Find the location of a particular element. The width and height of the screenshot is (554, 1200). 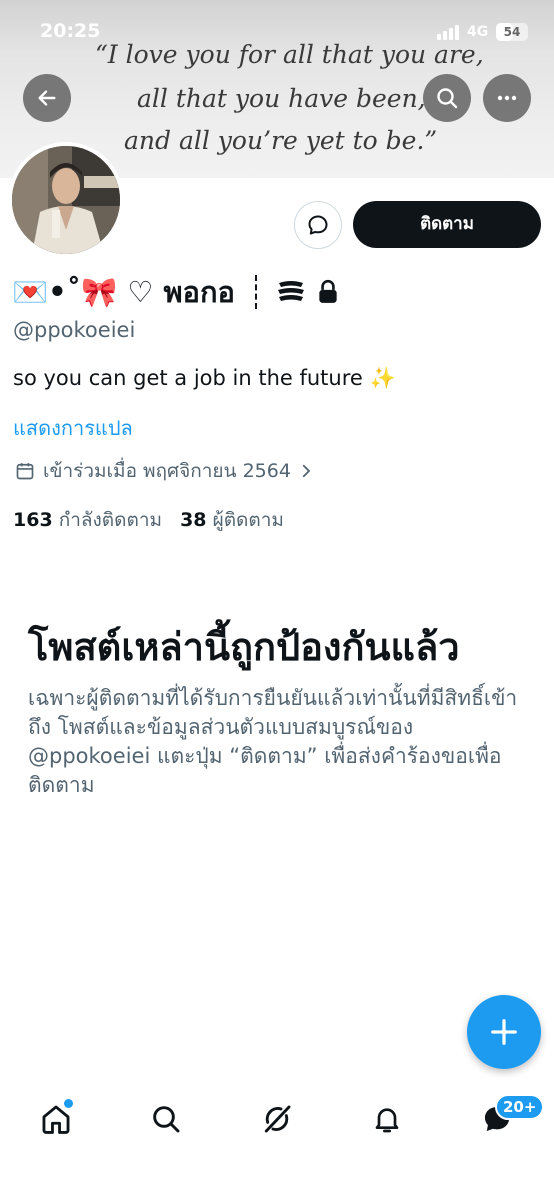

nav-search is located at coordinates (166, 1119).